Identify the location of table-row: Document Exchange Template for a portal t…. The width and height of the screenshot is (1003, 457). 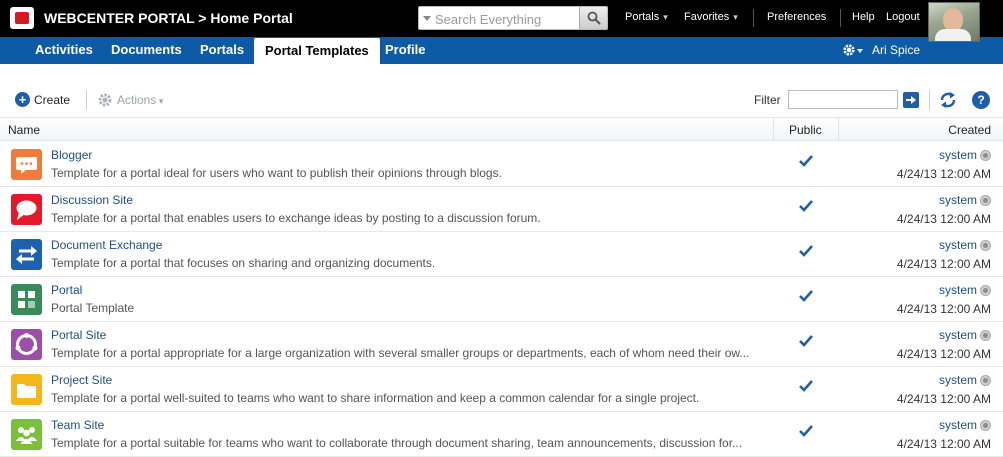
(501, 254).